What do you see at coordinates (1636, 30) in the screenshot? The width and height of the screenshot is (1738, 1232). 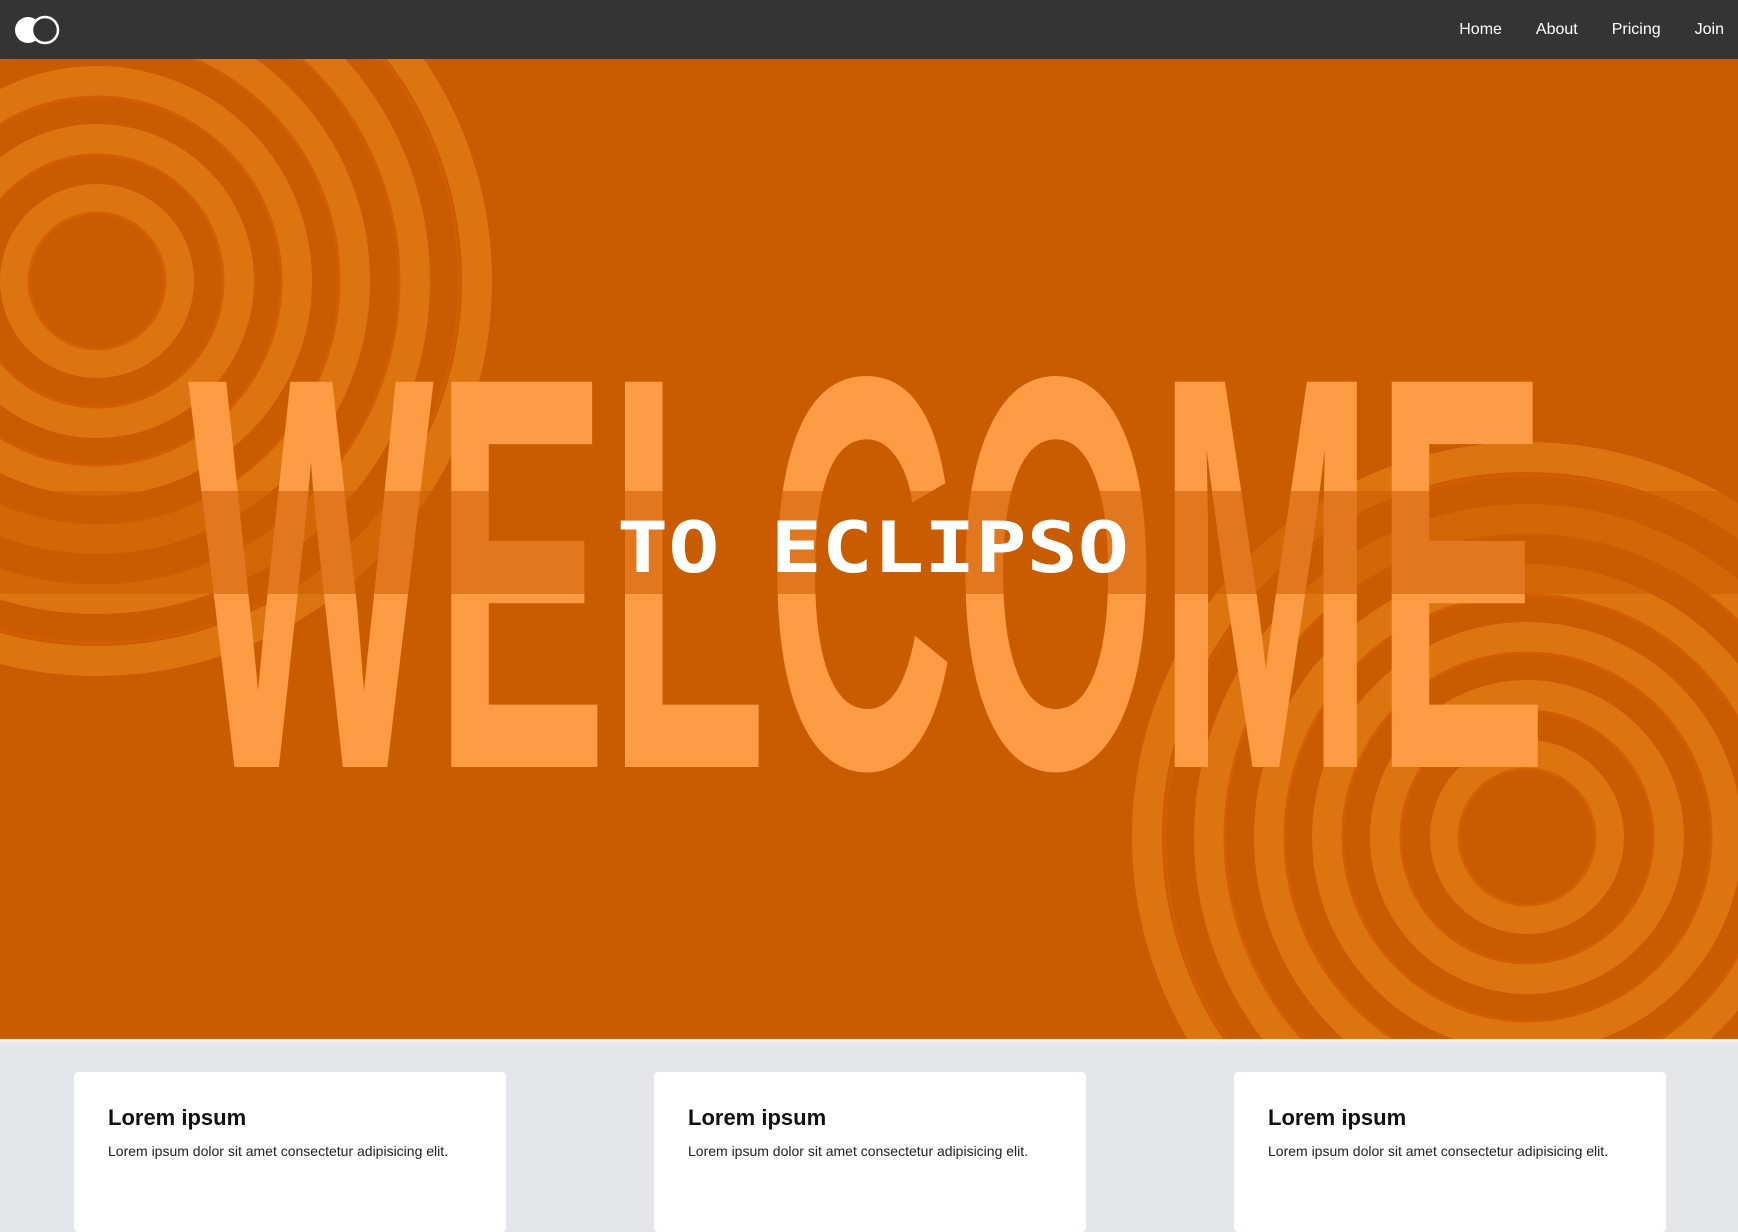 I see `nav-link-pricing: Pricing` at bounding box center [1636, 30].